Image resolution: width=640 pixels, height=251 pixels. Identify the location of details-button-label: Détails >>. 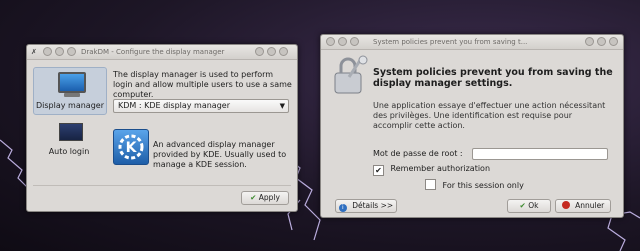
(373, 205).